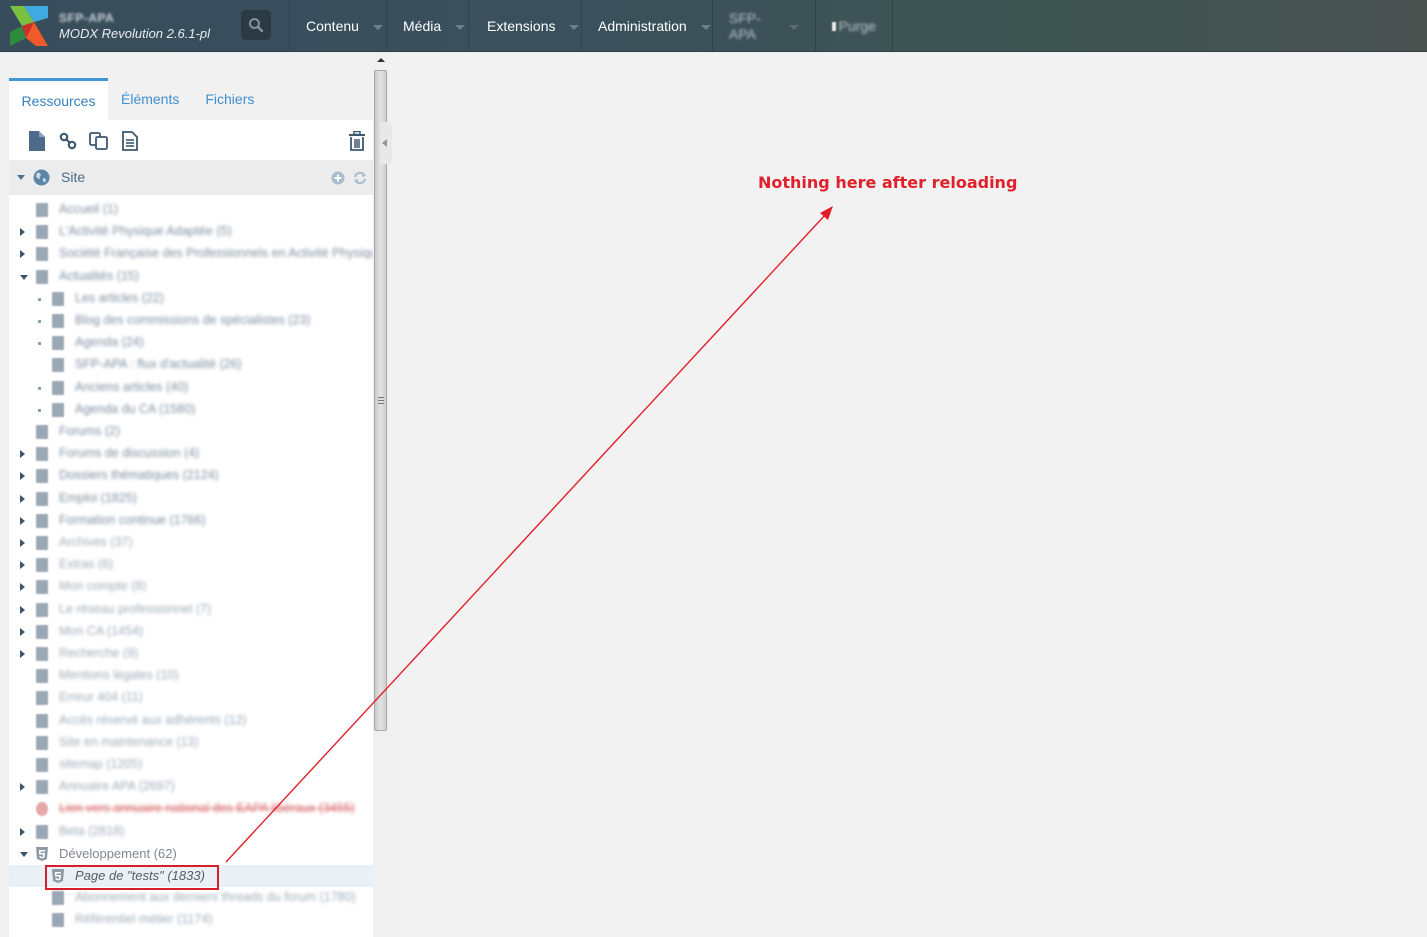  I want to click on tree-node: L'Activité Physique Adaptée (5), so click(191, 232).